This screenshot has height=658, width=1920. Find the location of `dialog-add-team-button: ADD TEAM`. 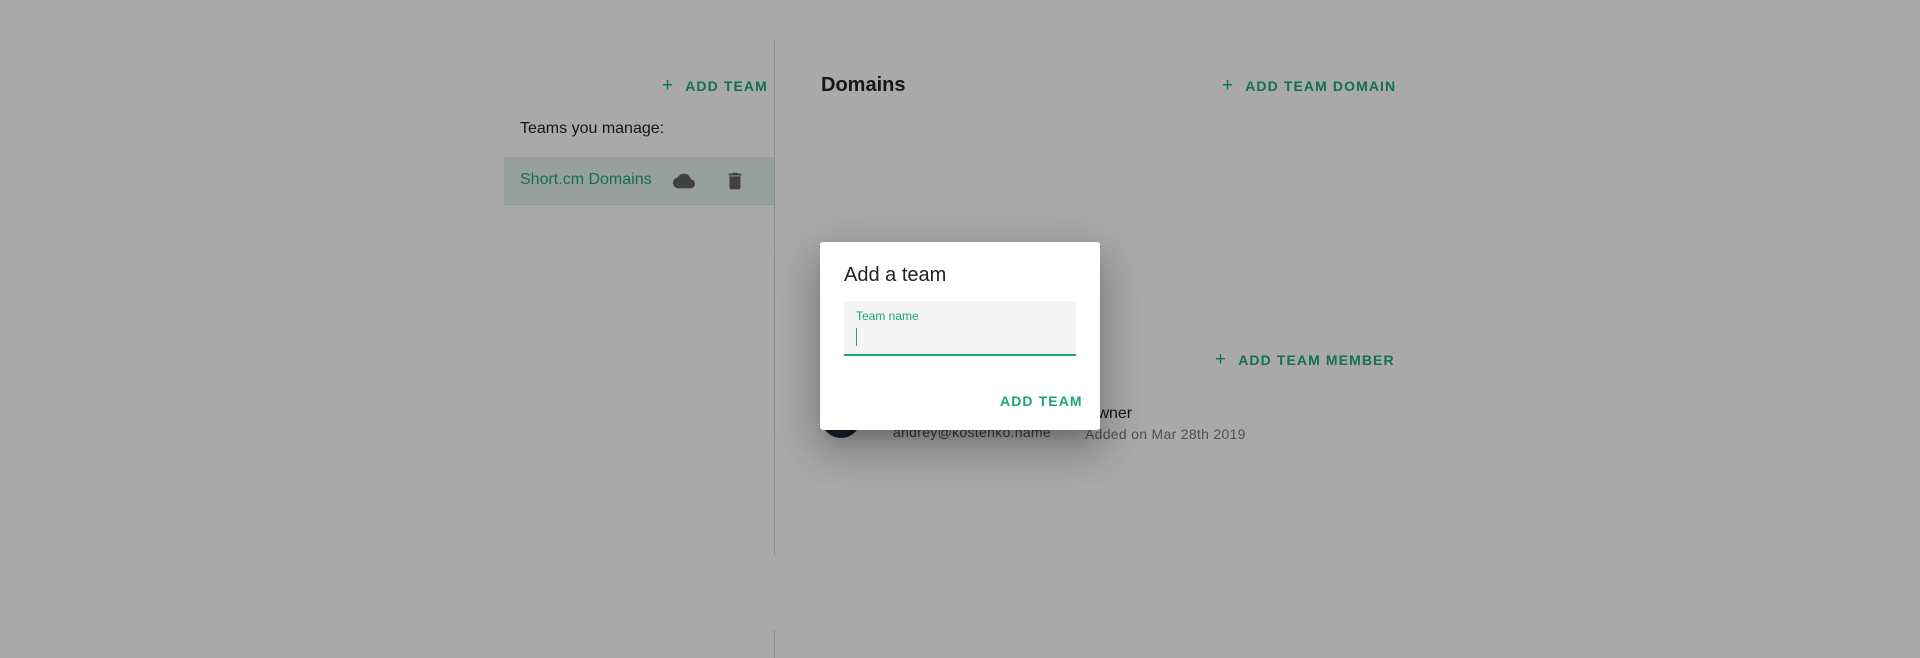

dialog-add-team-button: ADD TEAM is located at coordinates (1041, 401).